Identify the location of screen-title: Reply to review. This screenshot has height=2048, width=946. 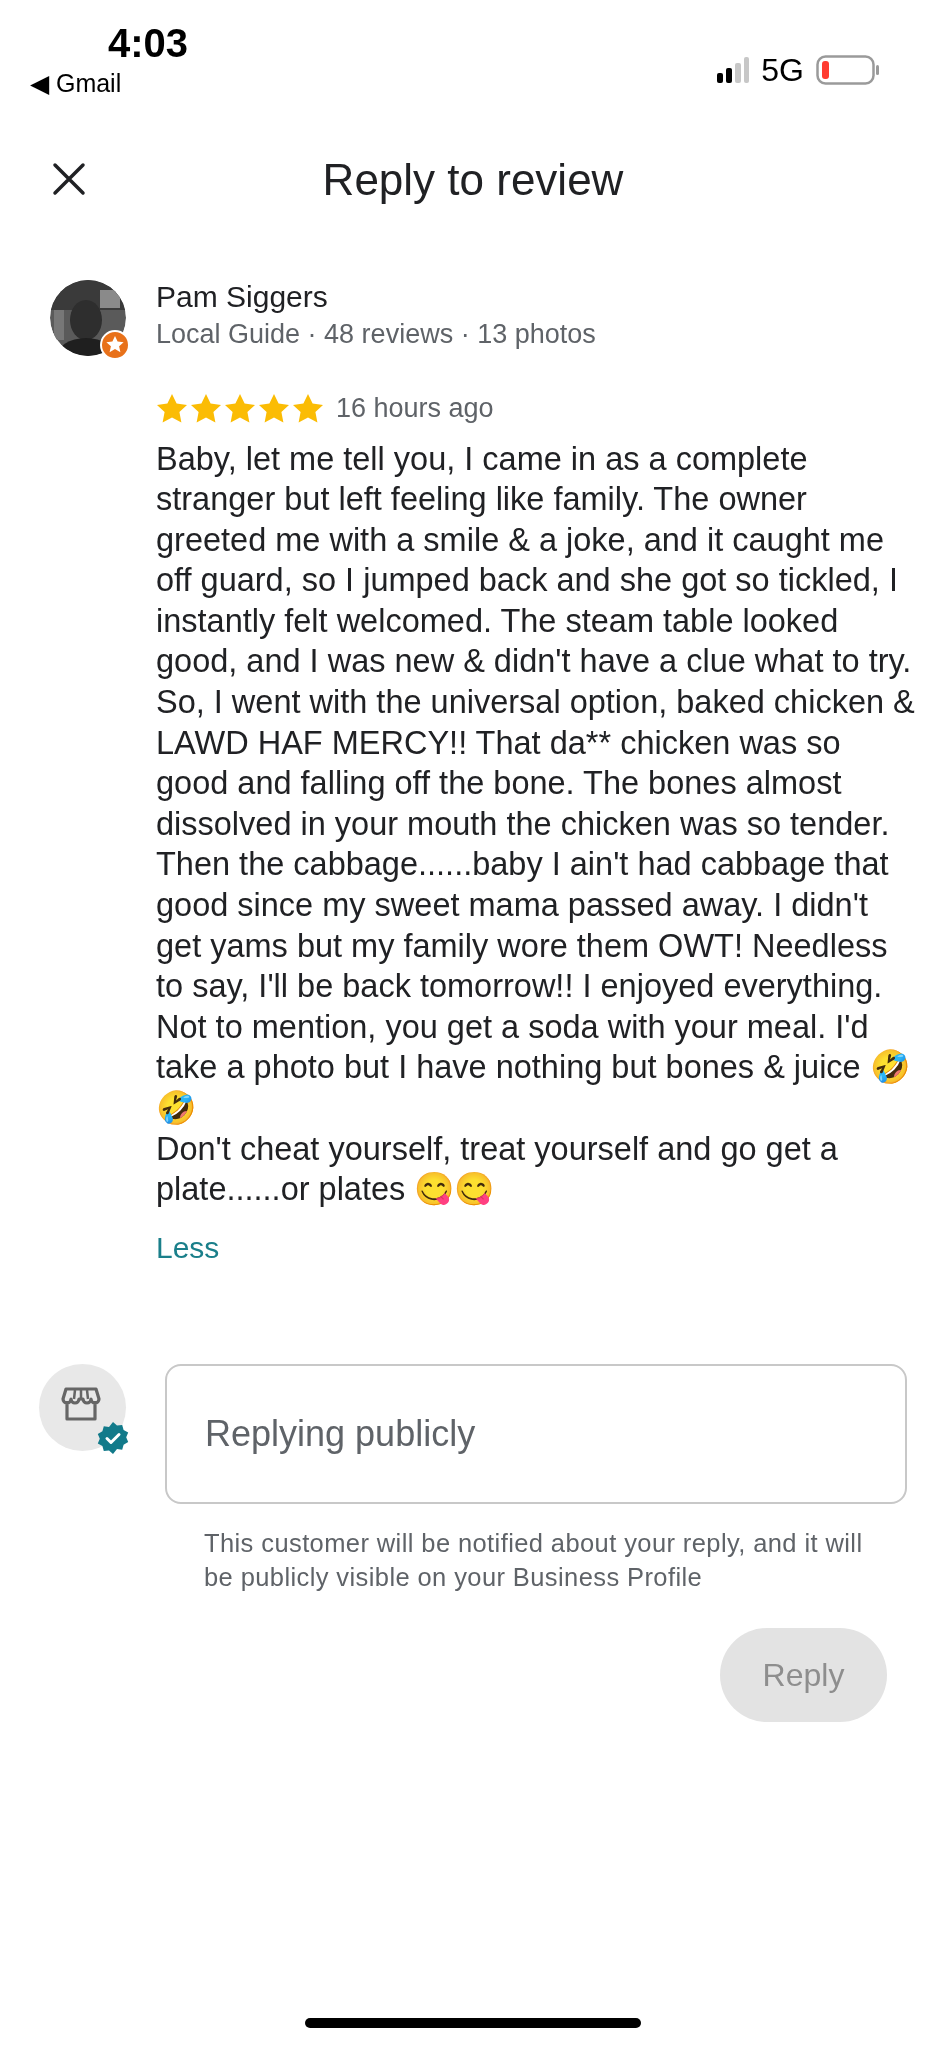
(473, 180).